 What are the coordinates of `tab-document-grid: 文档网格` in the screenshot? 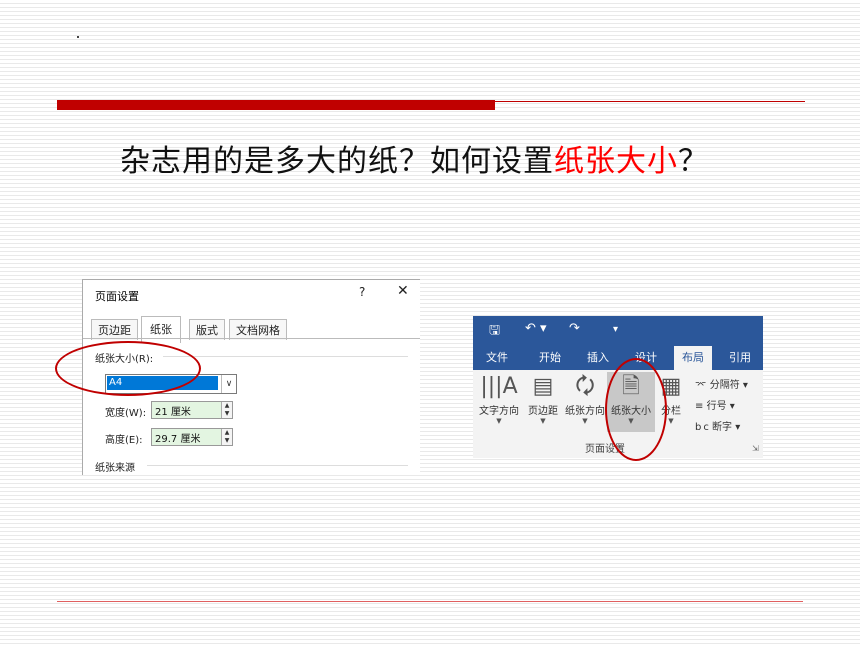 It's located at (258, 329).